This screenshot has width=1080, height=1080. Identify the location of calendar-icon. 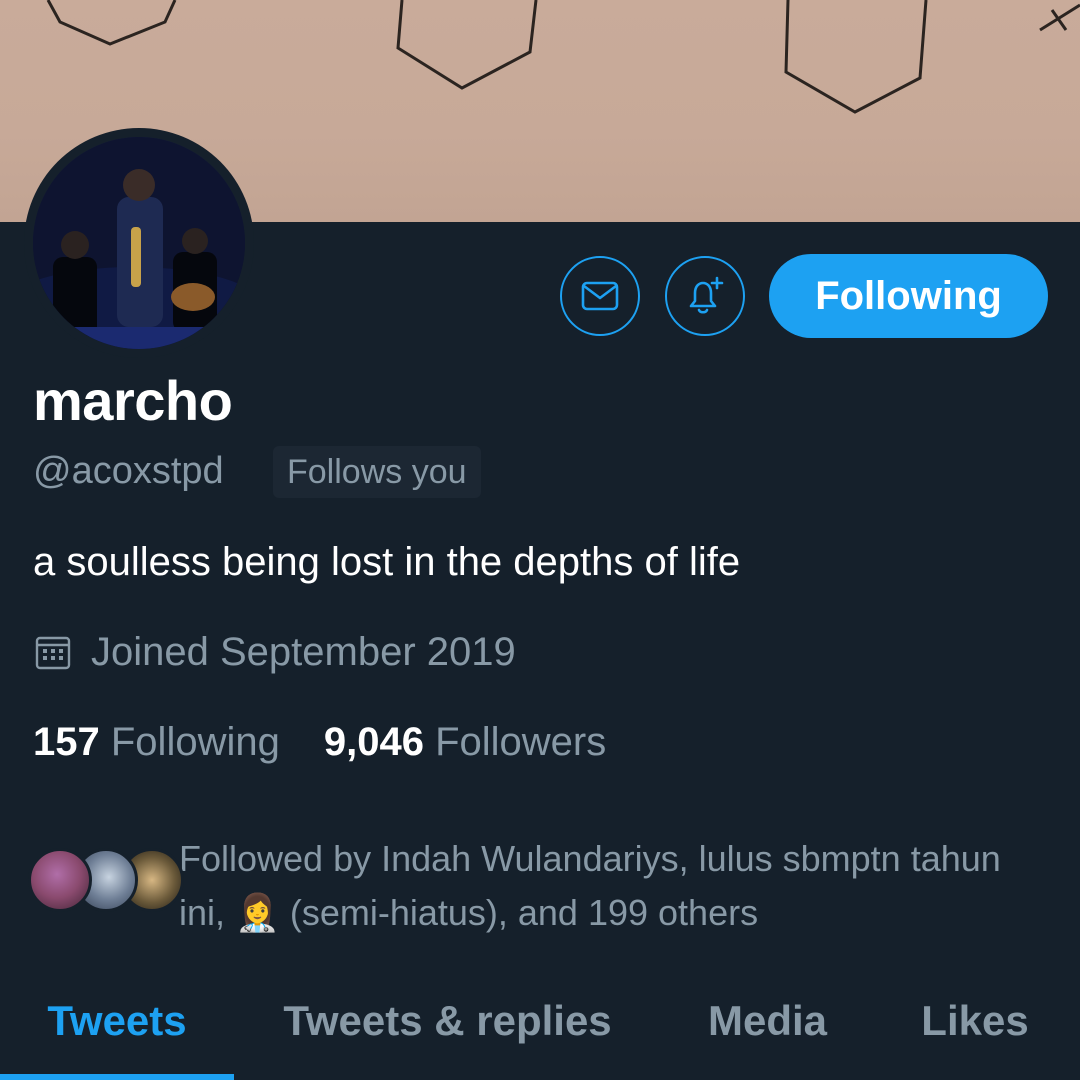
(53, 653).